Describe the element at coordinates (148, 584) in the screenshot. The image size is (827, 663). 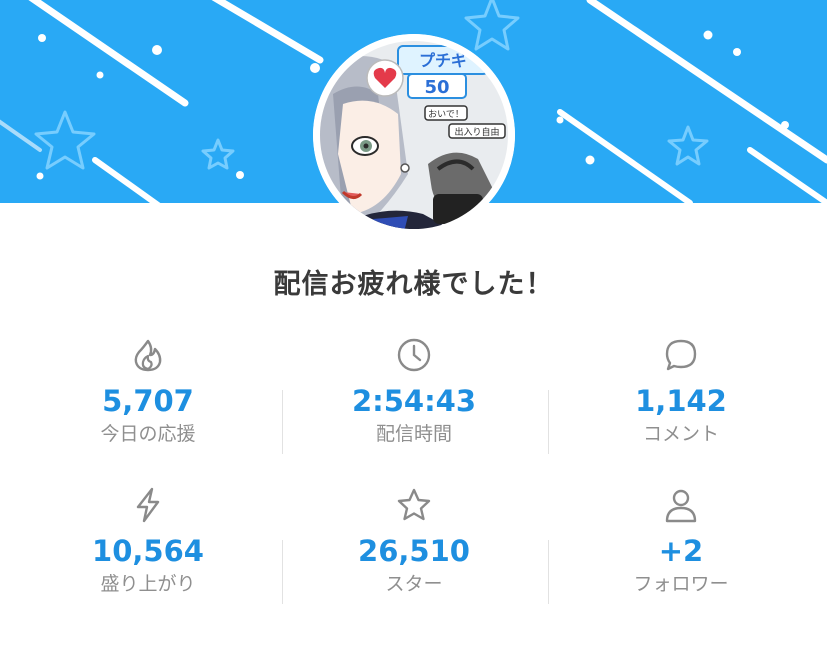
I see `stat-label: 盛り上がり` at that location.